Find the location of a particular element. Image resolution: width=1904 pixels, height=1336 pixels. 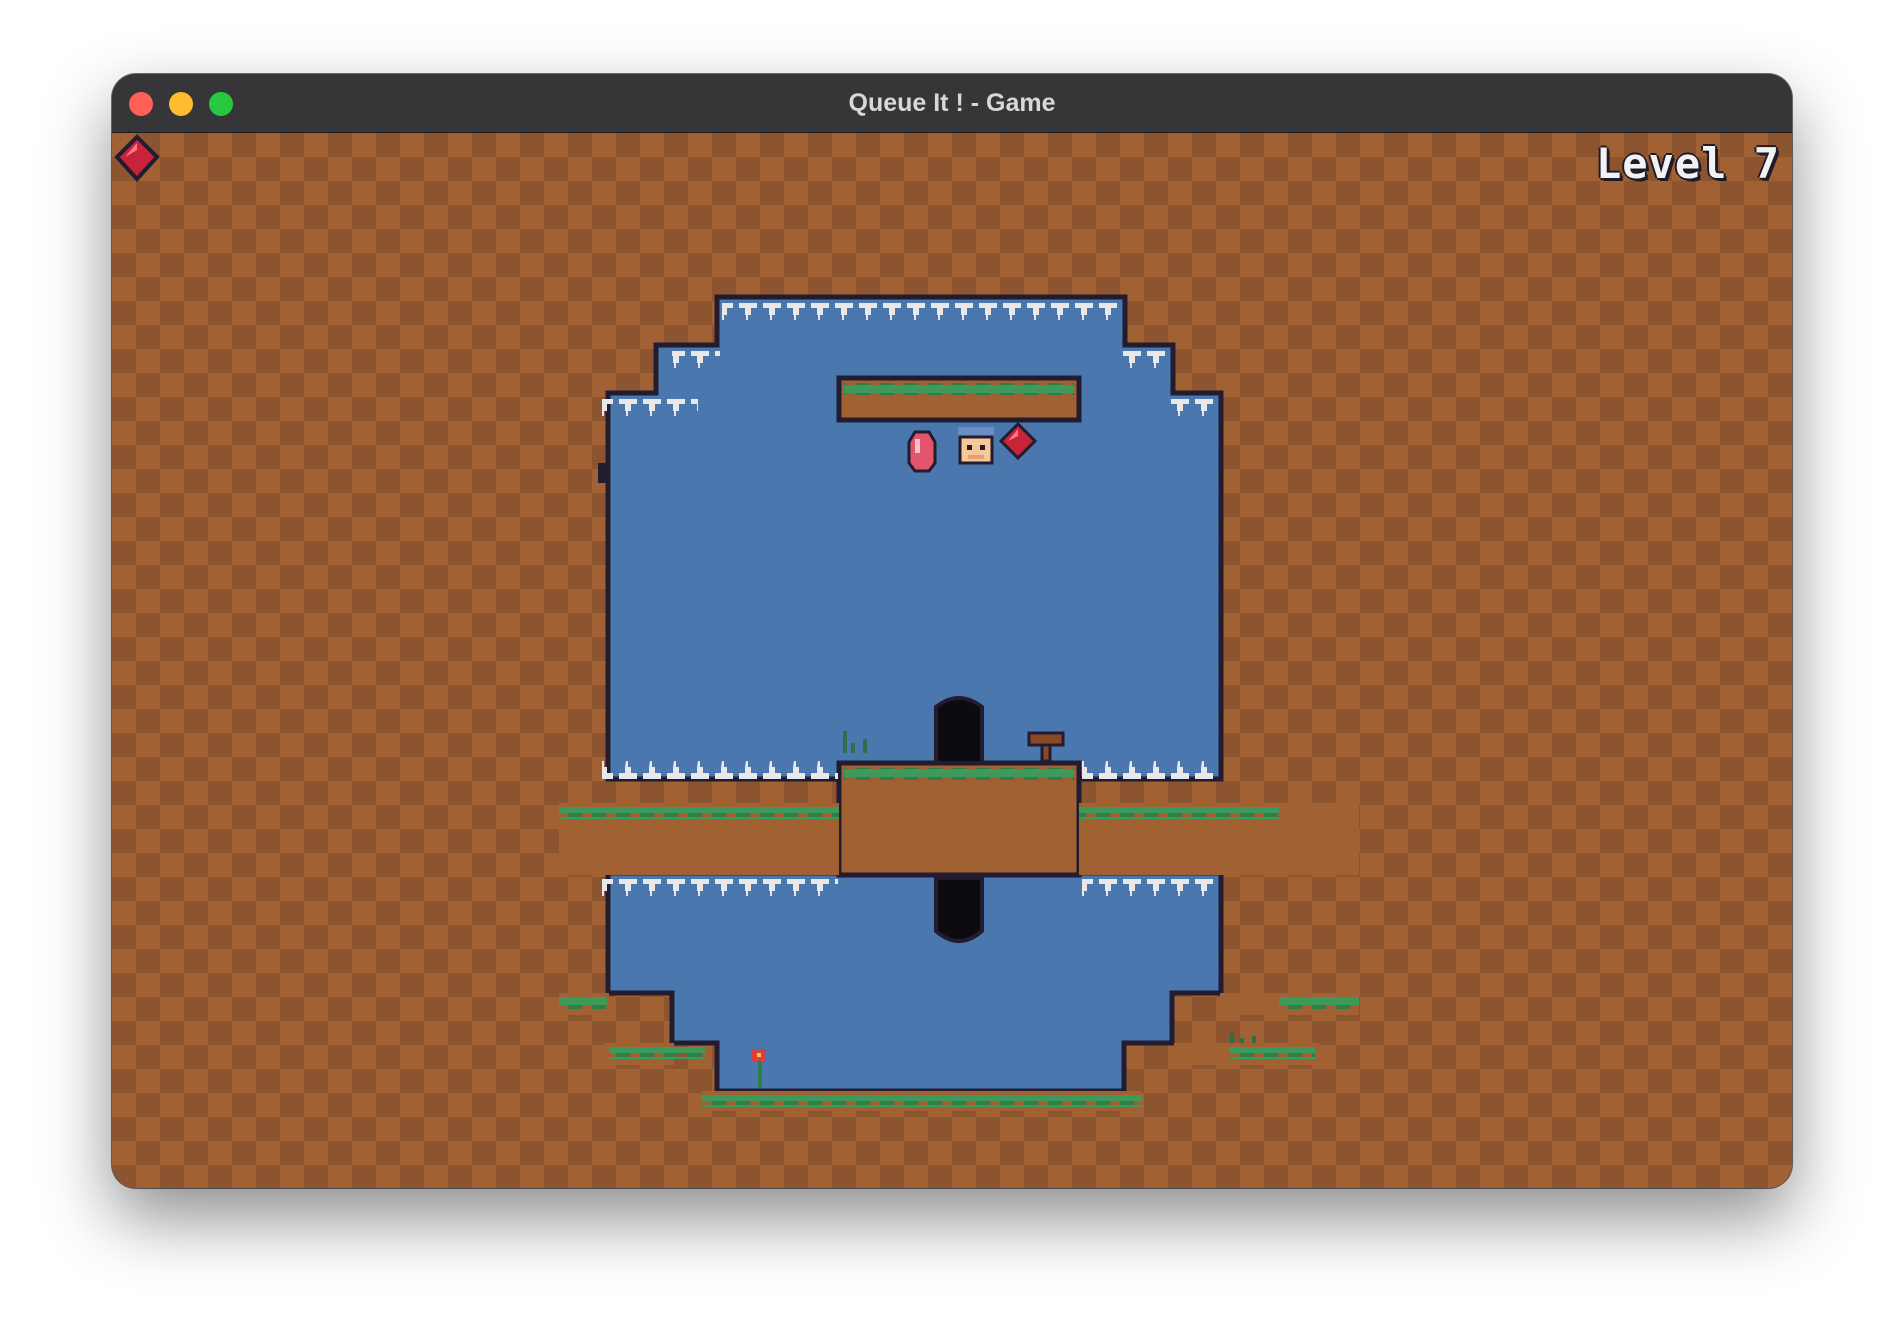

title-bar: Queue It ! - Game is located at coordinates (952, 103).